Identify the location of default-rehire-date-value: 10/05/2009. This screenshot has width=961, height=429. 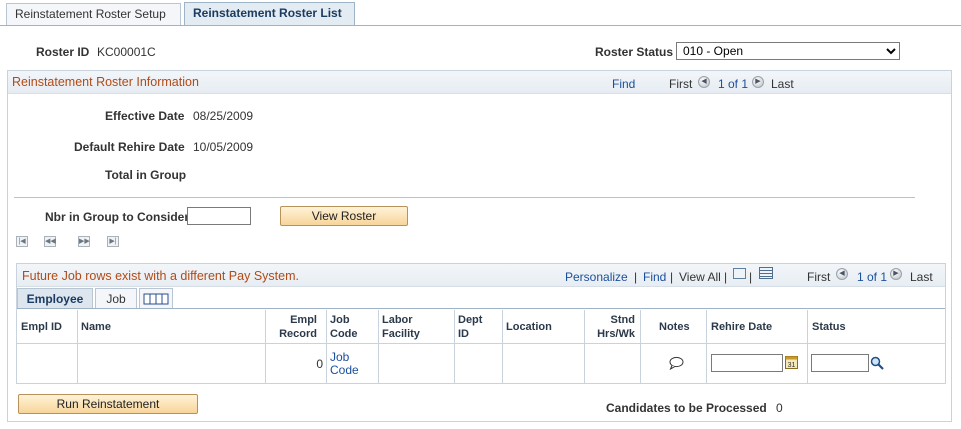
(223, 147).